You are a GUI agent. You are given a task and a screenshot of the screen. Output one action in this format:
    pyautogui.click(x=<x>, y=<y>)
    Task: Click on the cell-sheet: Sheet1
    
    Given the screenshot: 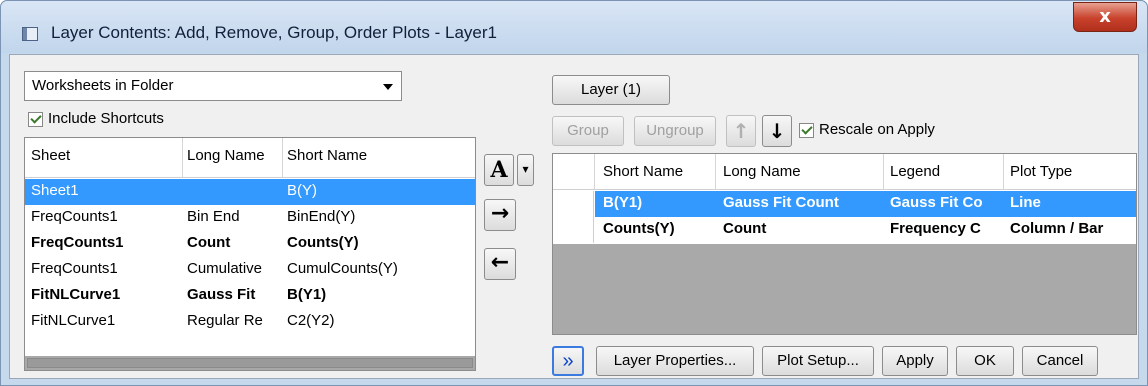 What is the action you would take?
    pyautogui.click(x=55, y=190)
    